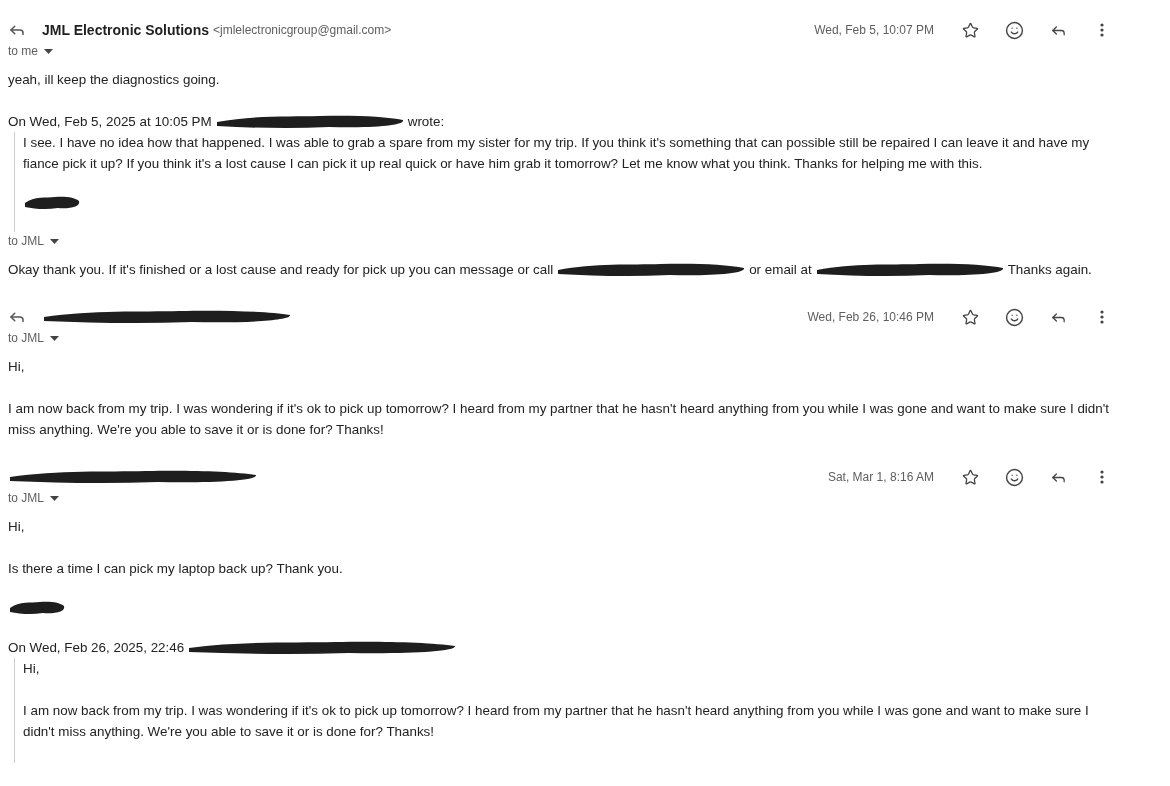 Image resolution: width=1170 pixels, height=786 pixels. Describe the element at coordinates (30, 51) in the screenshot. I see `recipients-dropdown: to me` at that location.